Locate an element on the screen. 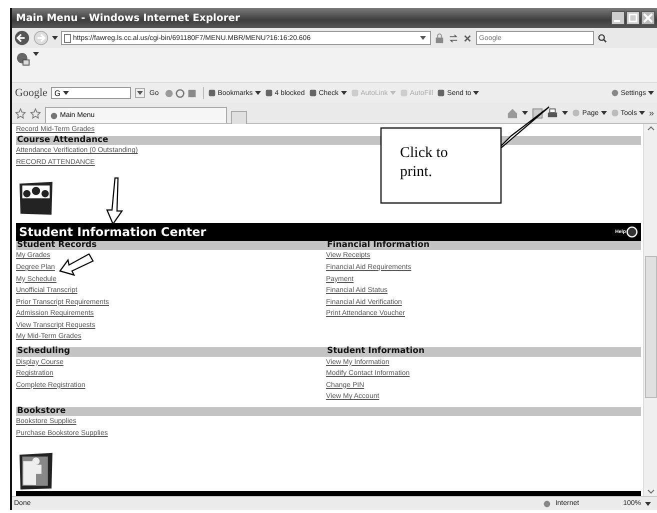  google-logo: Google is located at coordinates (31, 93).